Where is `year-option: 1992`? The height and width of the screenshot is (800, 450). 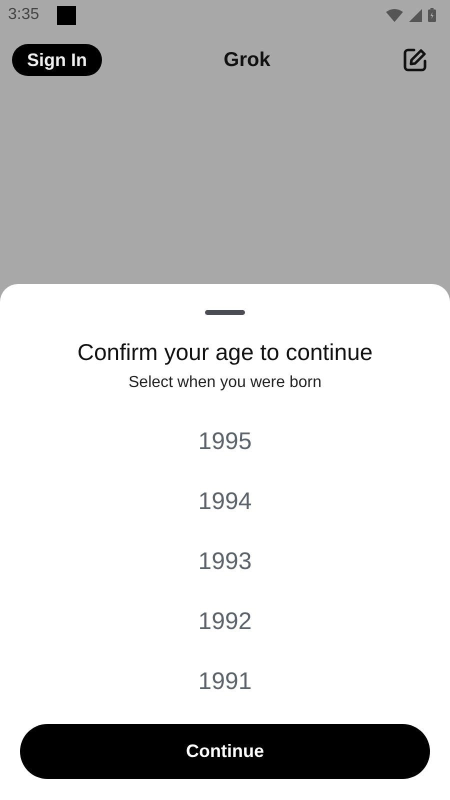
year-option: 1992 is located at coordinates (225, 622).